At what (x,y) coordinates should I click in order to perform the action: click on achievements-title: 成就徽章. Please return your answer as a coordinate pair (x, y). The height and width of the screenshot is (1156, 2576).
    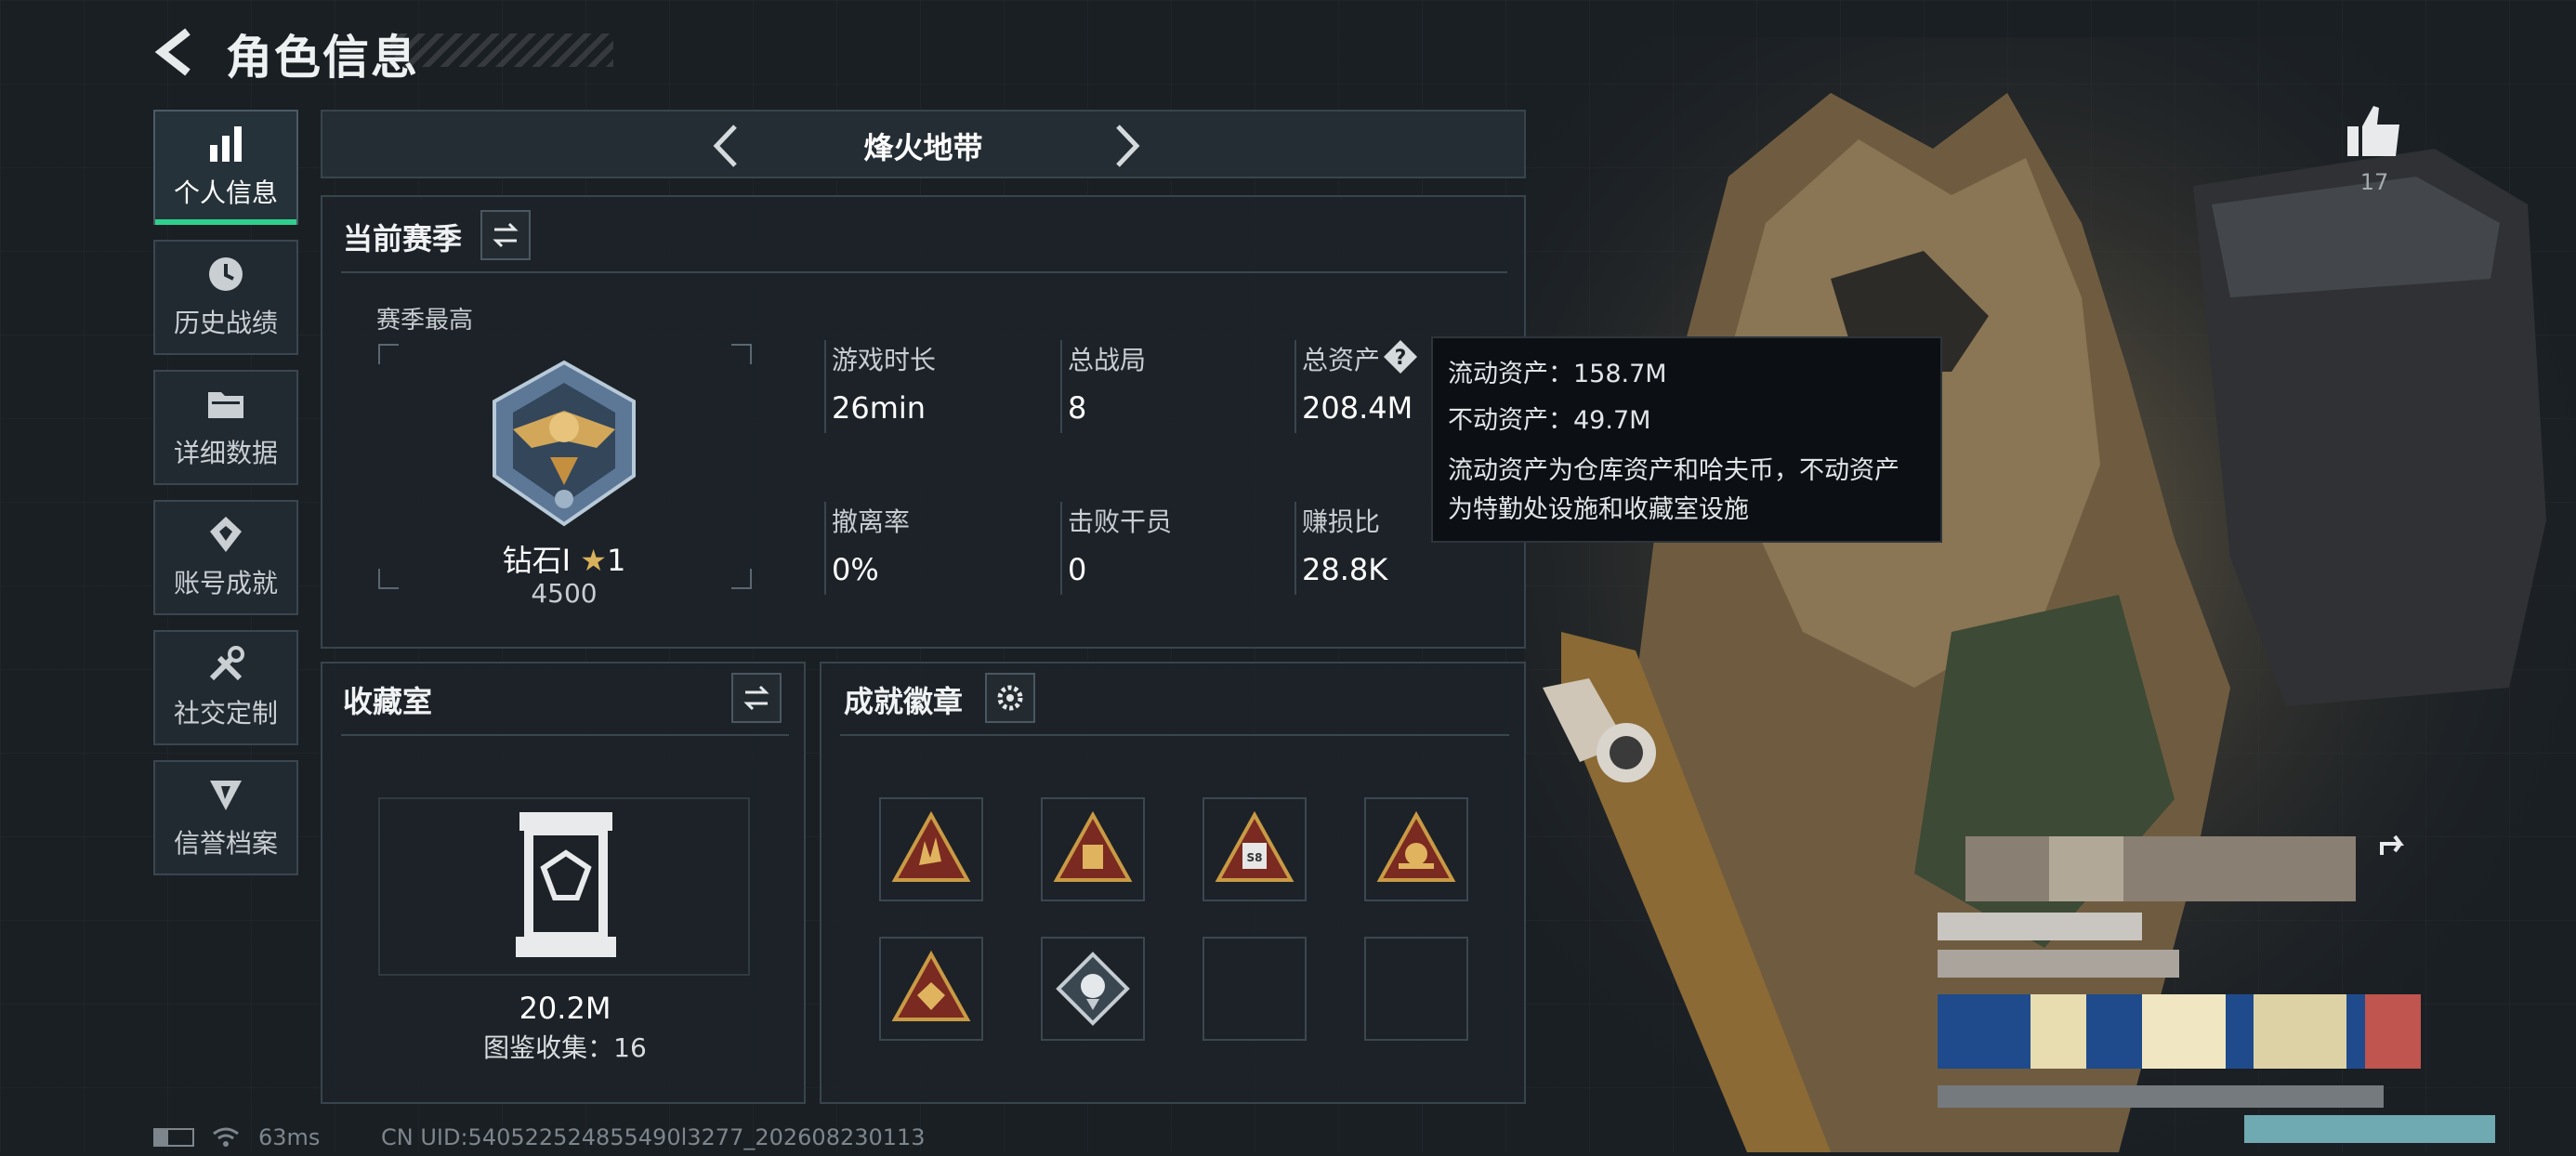
    Looking at the image, I should click on (904, 702).